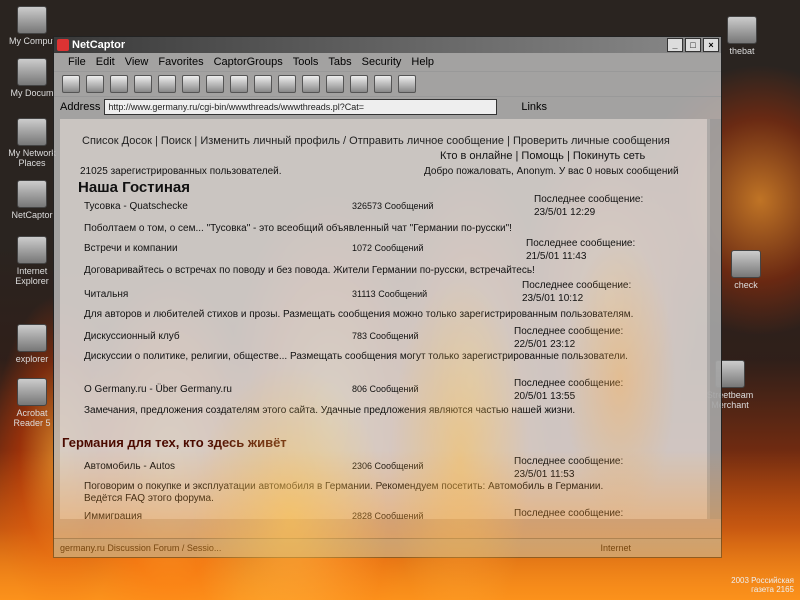  I want to click on last-post: Последнее сообщение: 23/5/01, so click(569, 513).